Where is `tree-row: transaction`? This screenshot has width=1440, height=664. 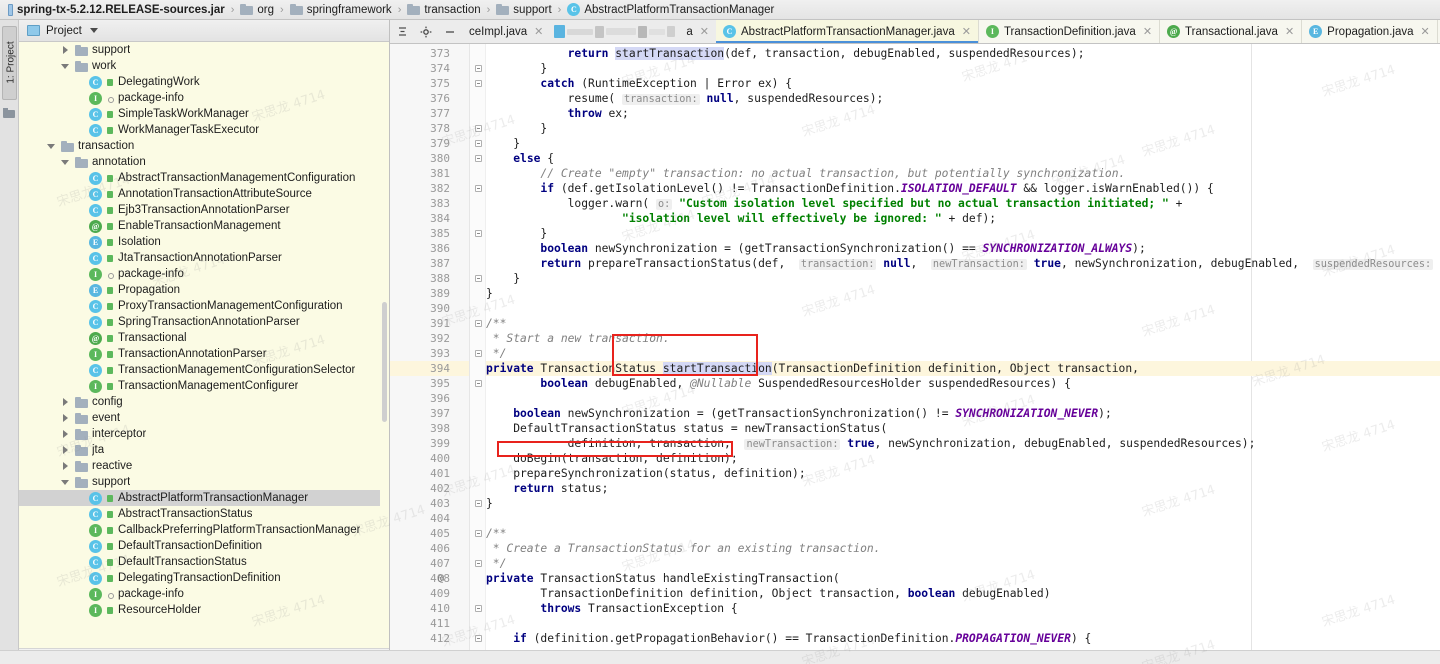 tree-row: transaction is located at coordinates (204, 146).